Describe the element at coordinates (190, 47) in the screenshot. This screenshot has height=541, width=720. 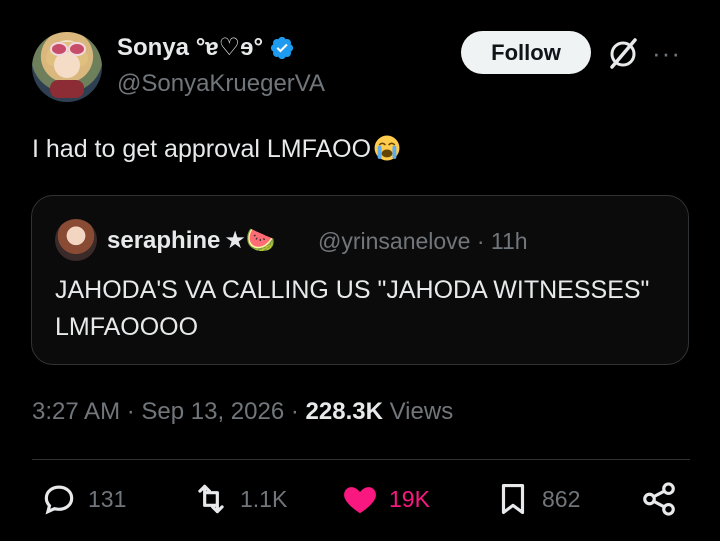
I see `author-name-text: Sonya °ɐ♡ɘ°` at that location.